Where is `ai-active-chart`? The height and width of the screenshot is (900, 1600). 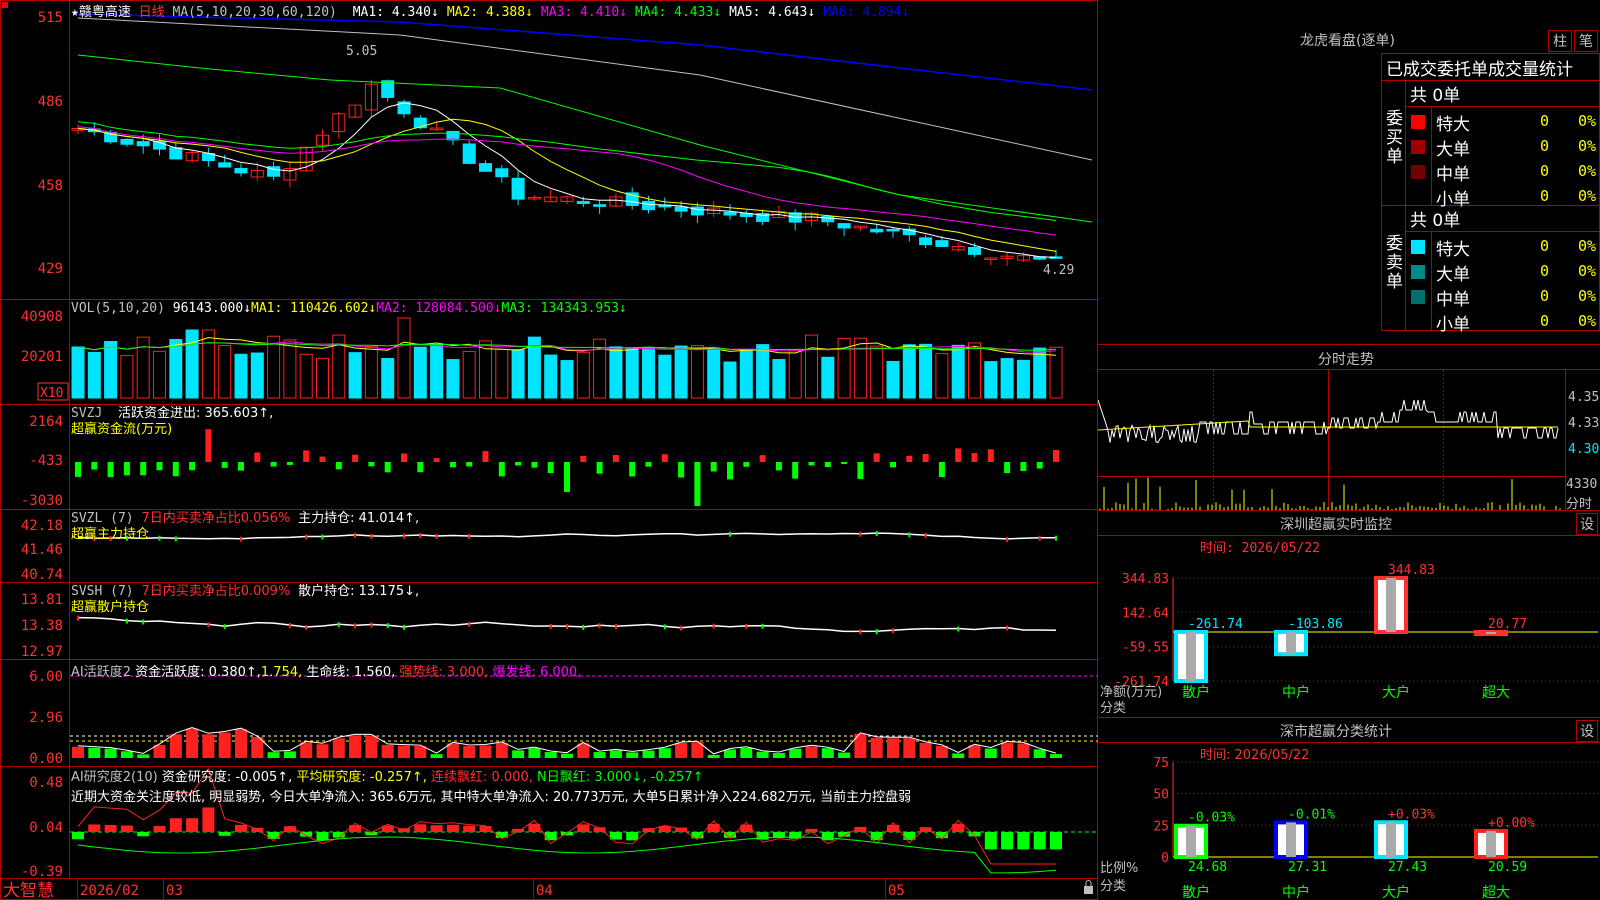 ai-active-chart is located at coordinates (584, 716).